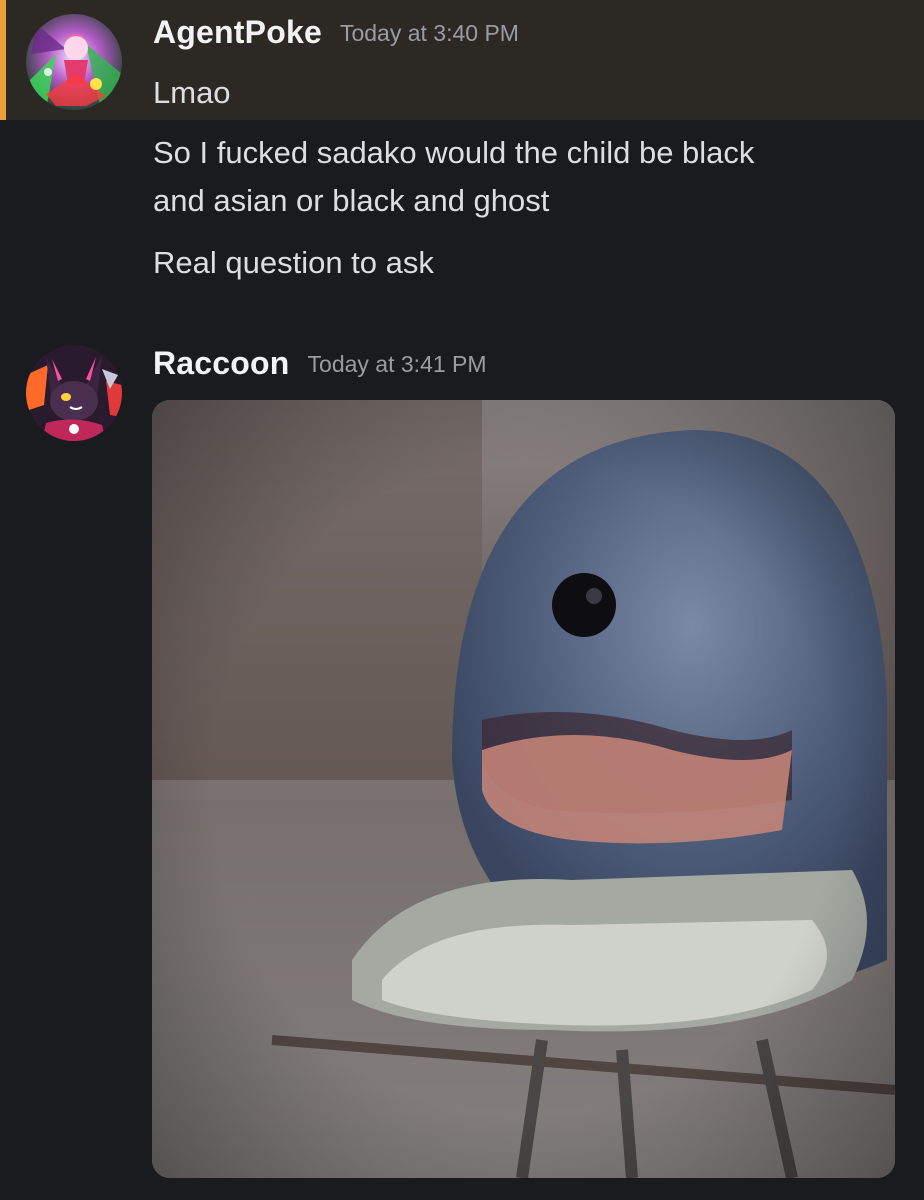  Describe the element at coordinates (221, 363) in the screenshot. I see `username: Raccoon` at that location.